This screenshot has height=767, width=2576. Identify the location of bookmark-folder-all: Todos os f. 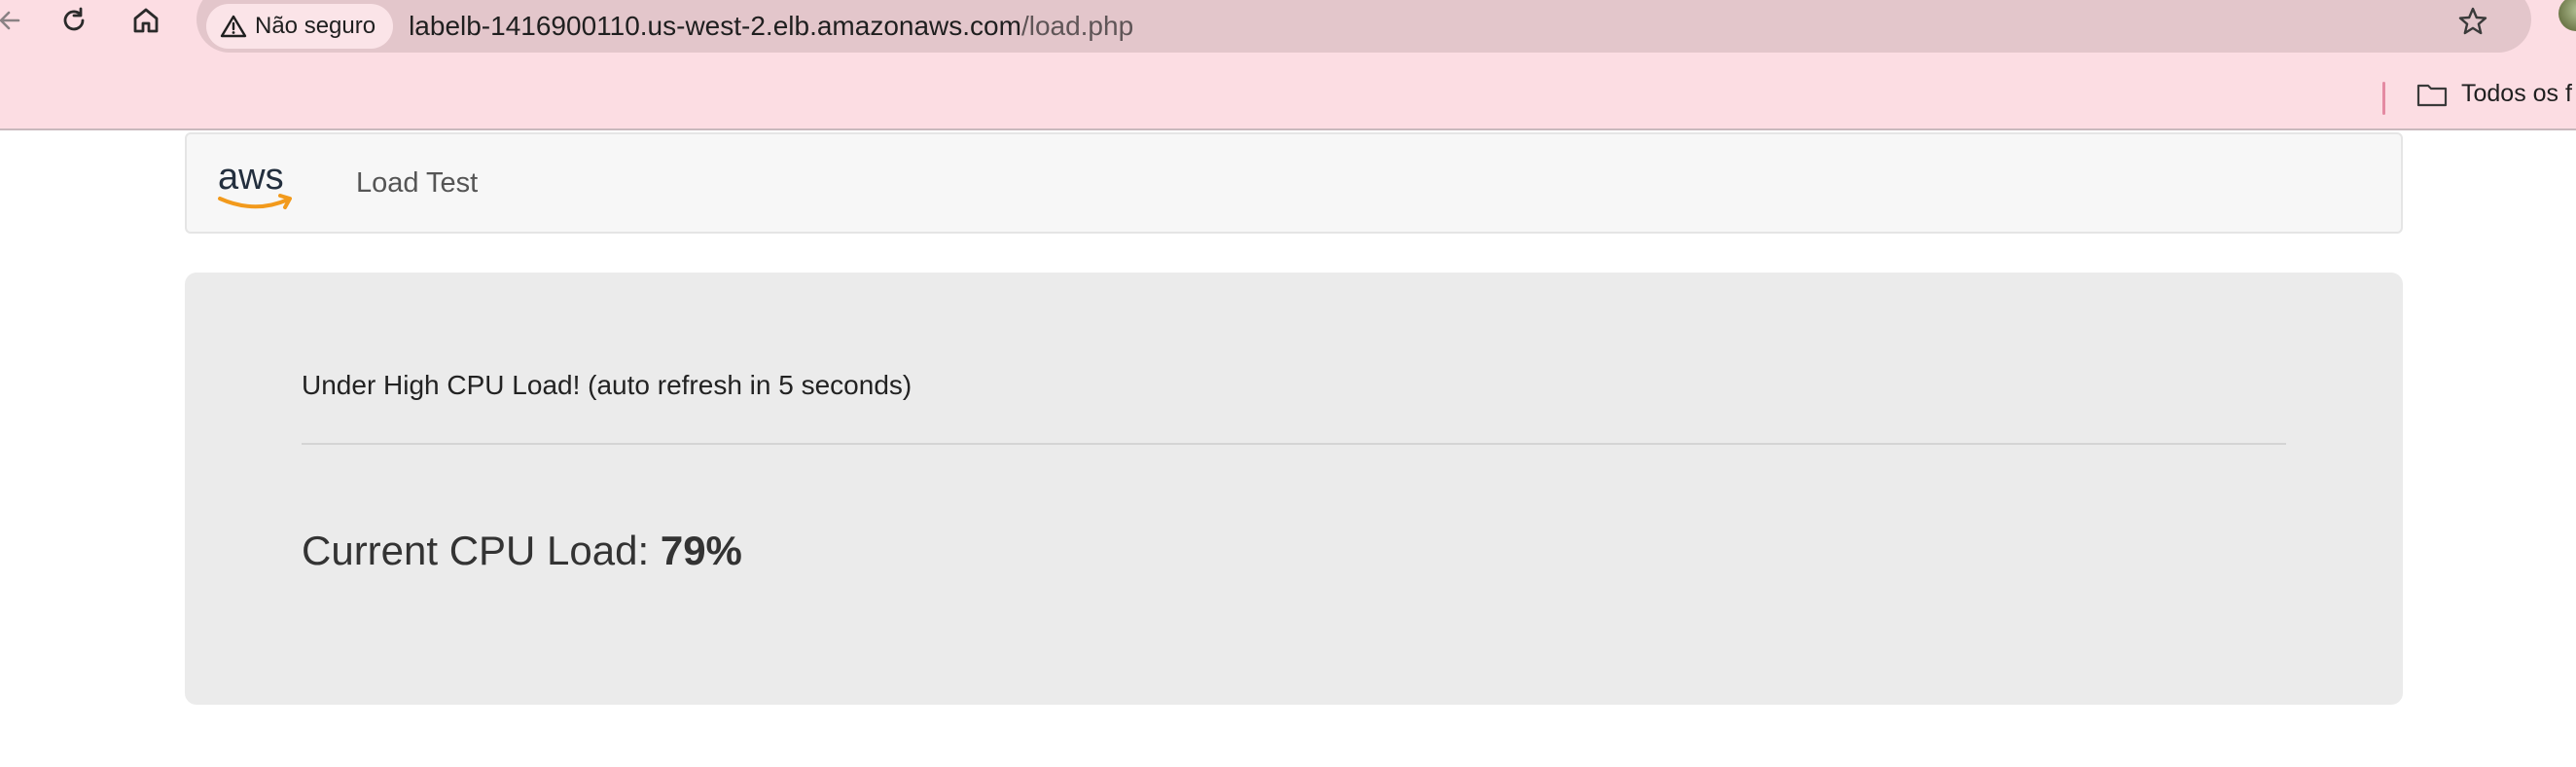
(2494, 94).